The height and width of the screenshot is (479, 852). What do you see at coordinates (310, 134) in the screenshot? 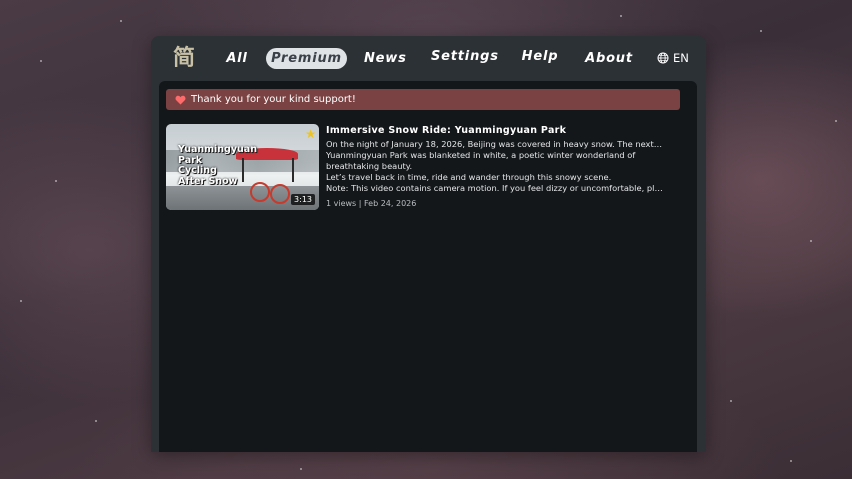
I see `star-icon: ★` at bounding box center [310, 134].